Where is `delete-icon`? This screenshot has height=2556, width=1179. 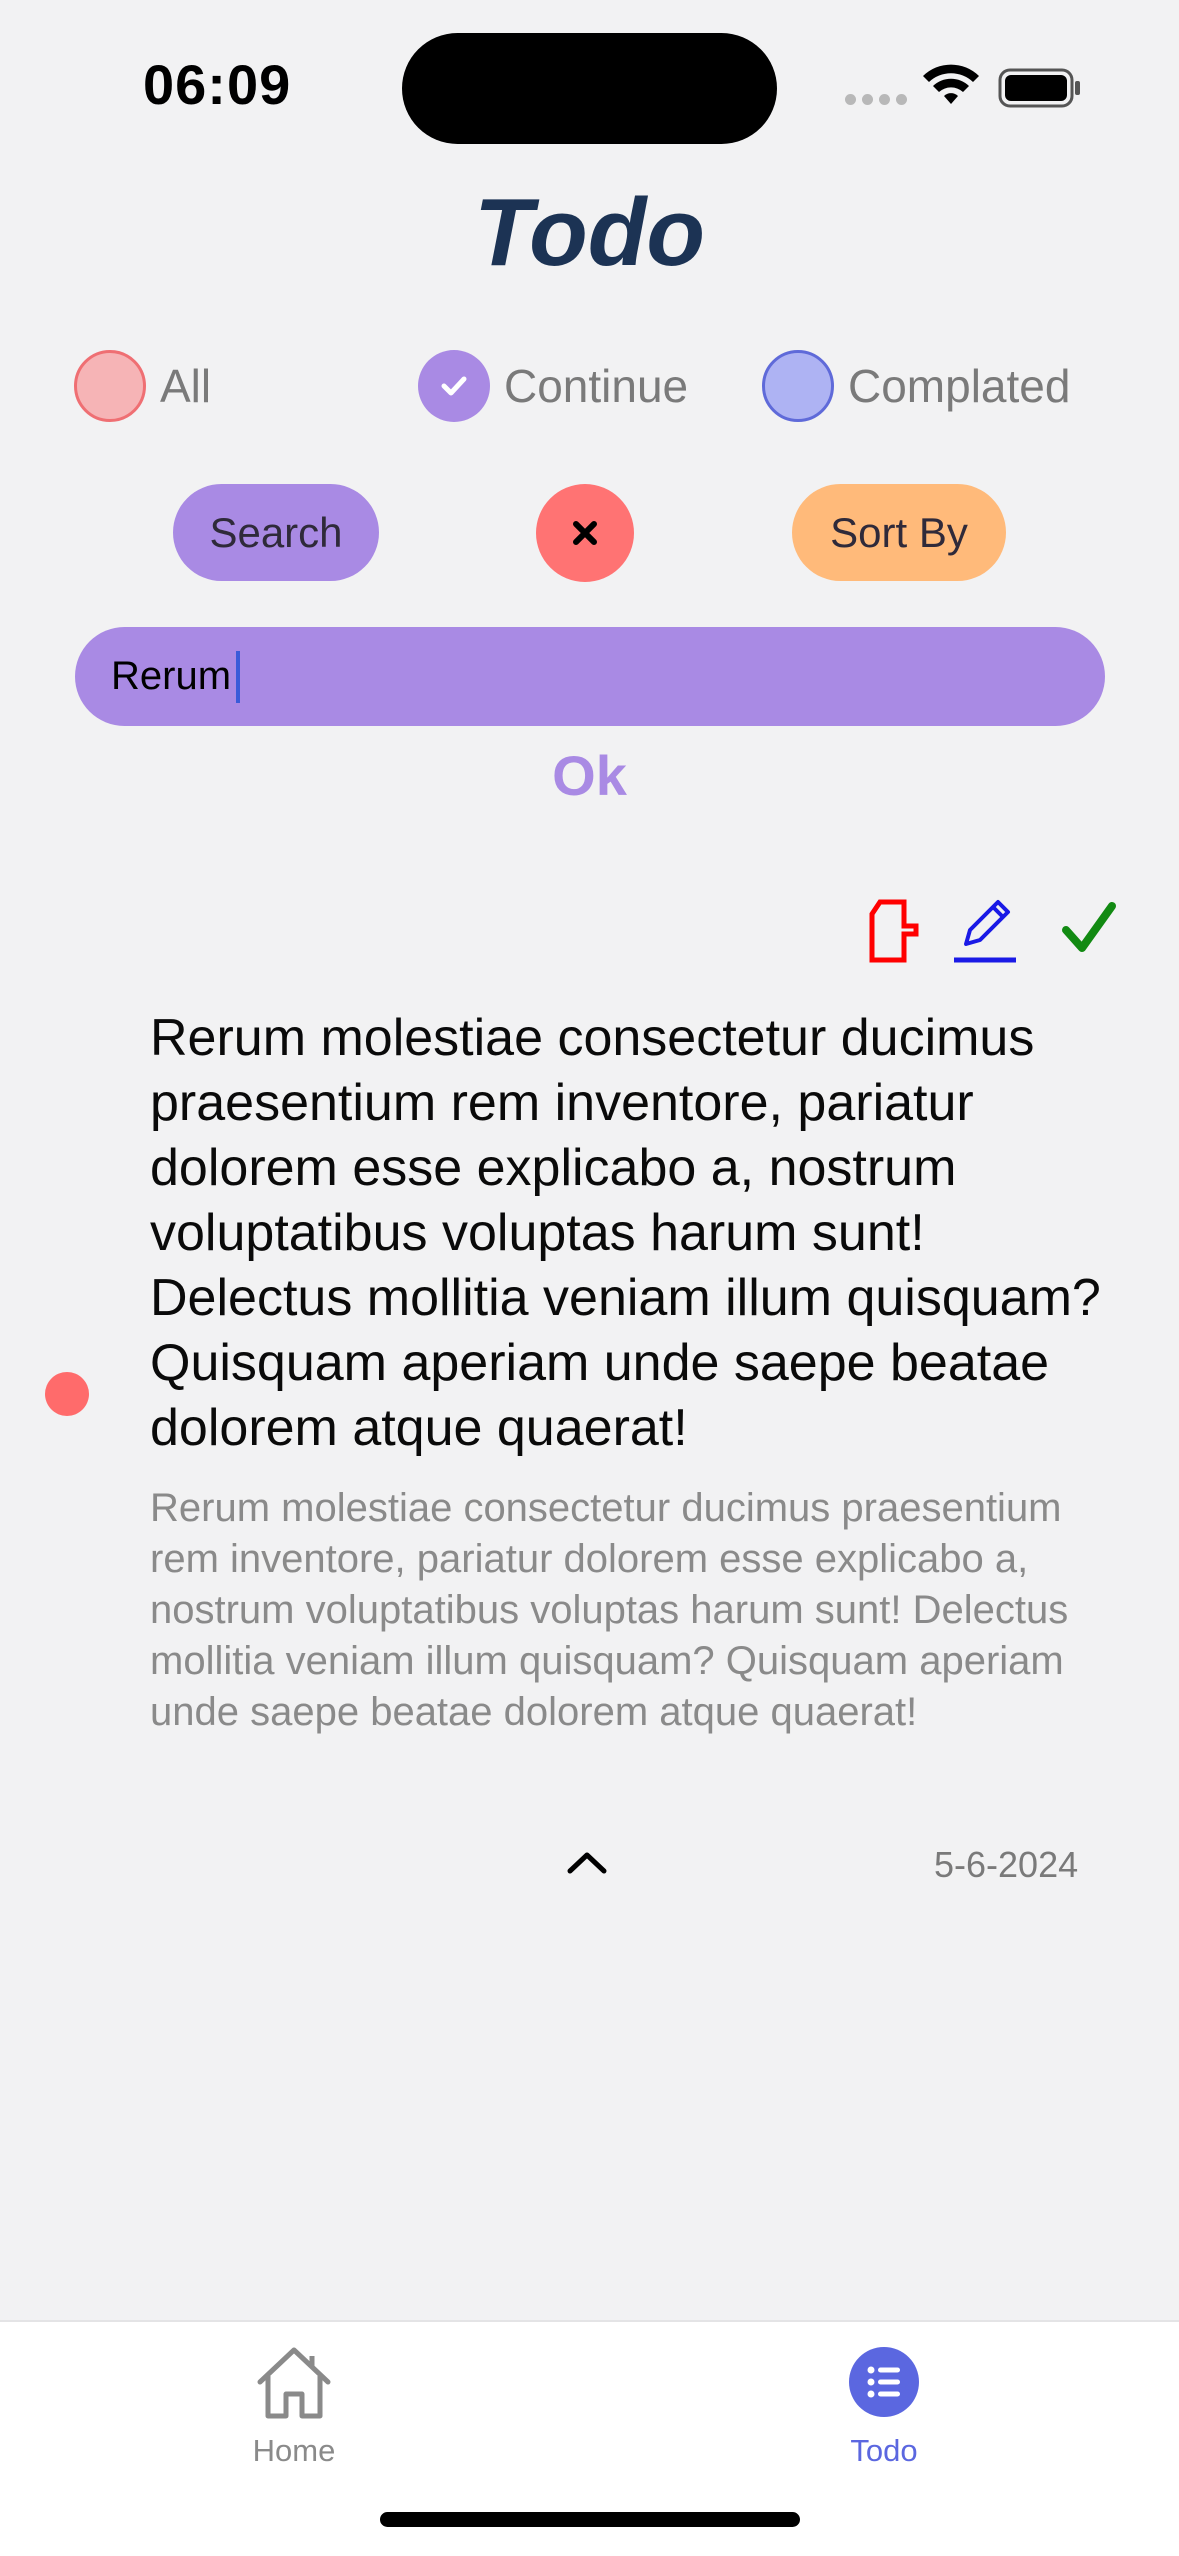
delete-icon is located at coordinates (893, 931).